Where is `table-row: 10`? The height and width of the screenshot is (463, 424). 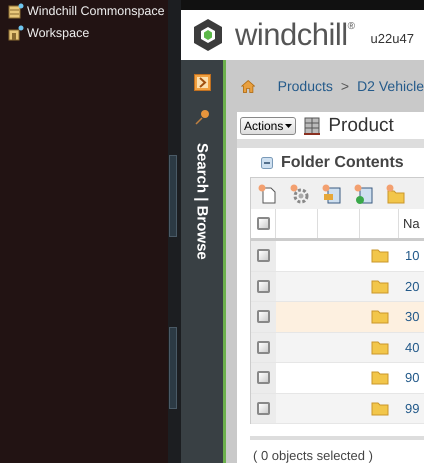 table-row: 10 is located at coordinates (337, 256).